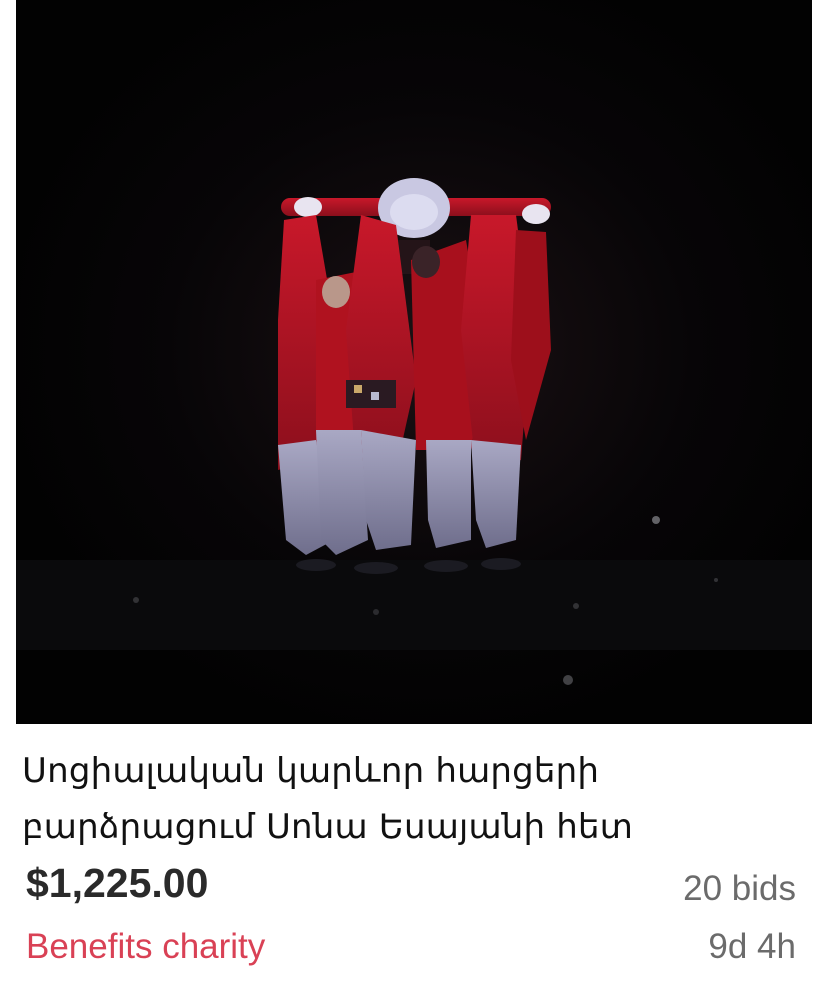 The height and width of the screenshot is (1004, 828). I want to click on current-price: $1,225.00, so click(117, 883).